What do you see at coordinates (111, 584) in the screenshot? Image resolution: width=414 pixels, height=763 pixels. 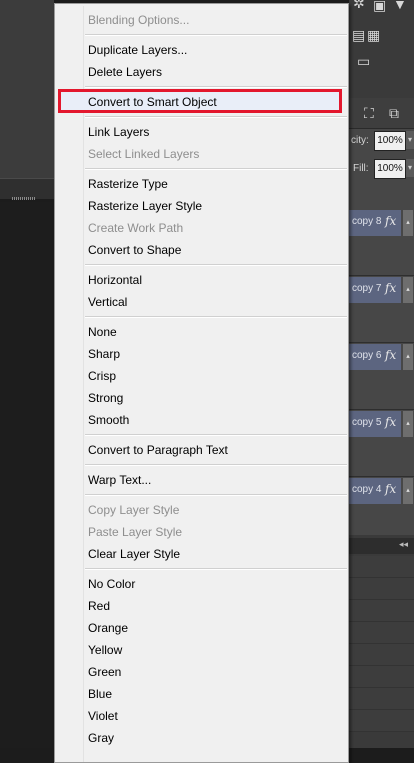 I see `menu-item-no-color: No Color` at bounding box center [111, 584].